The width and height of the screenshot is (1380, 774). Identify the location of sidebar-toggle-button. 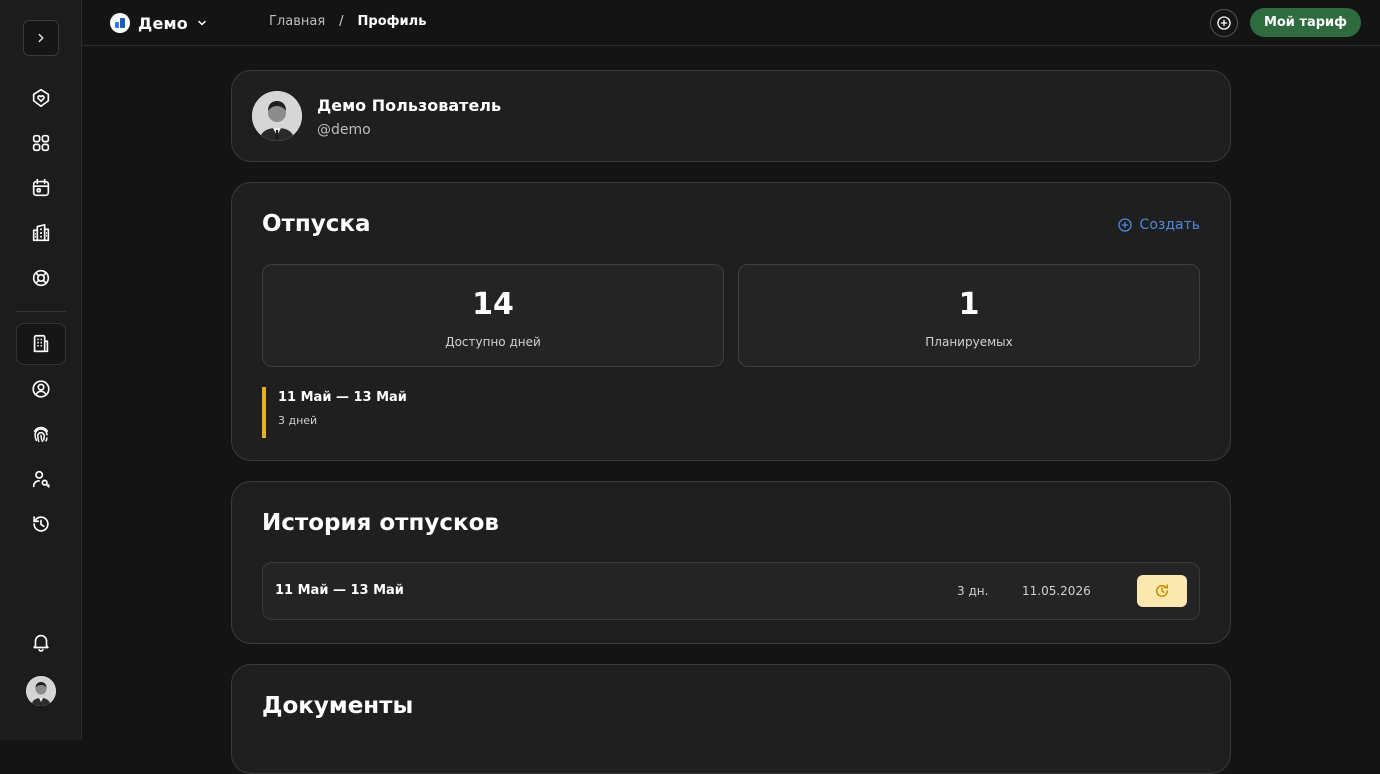
(41, 38).